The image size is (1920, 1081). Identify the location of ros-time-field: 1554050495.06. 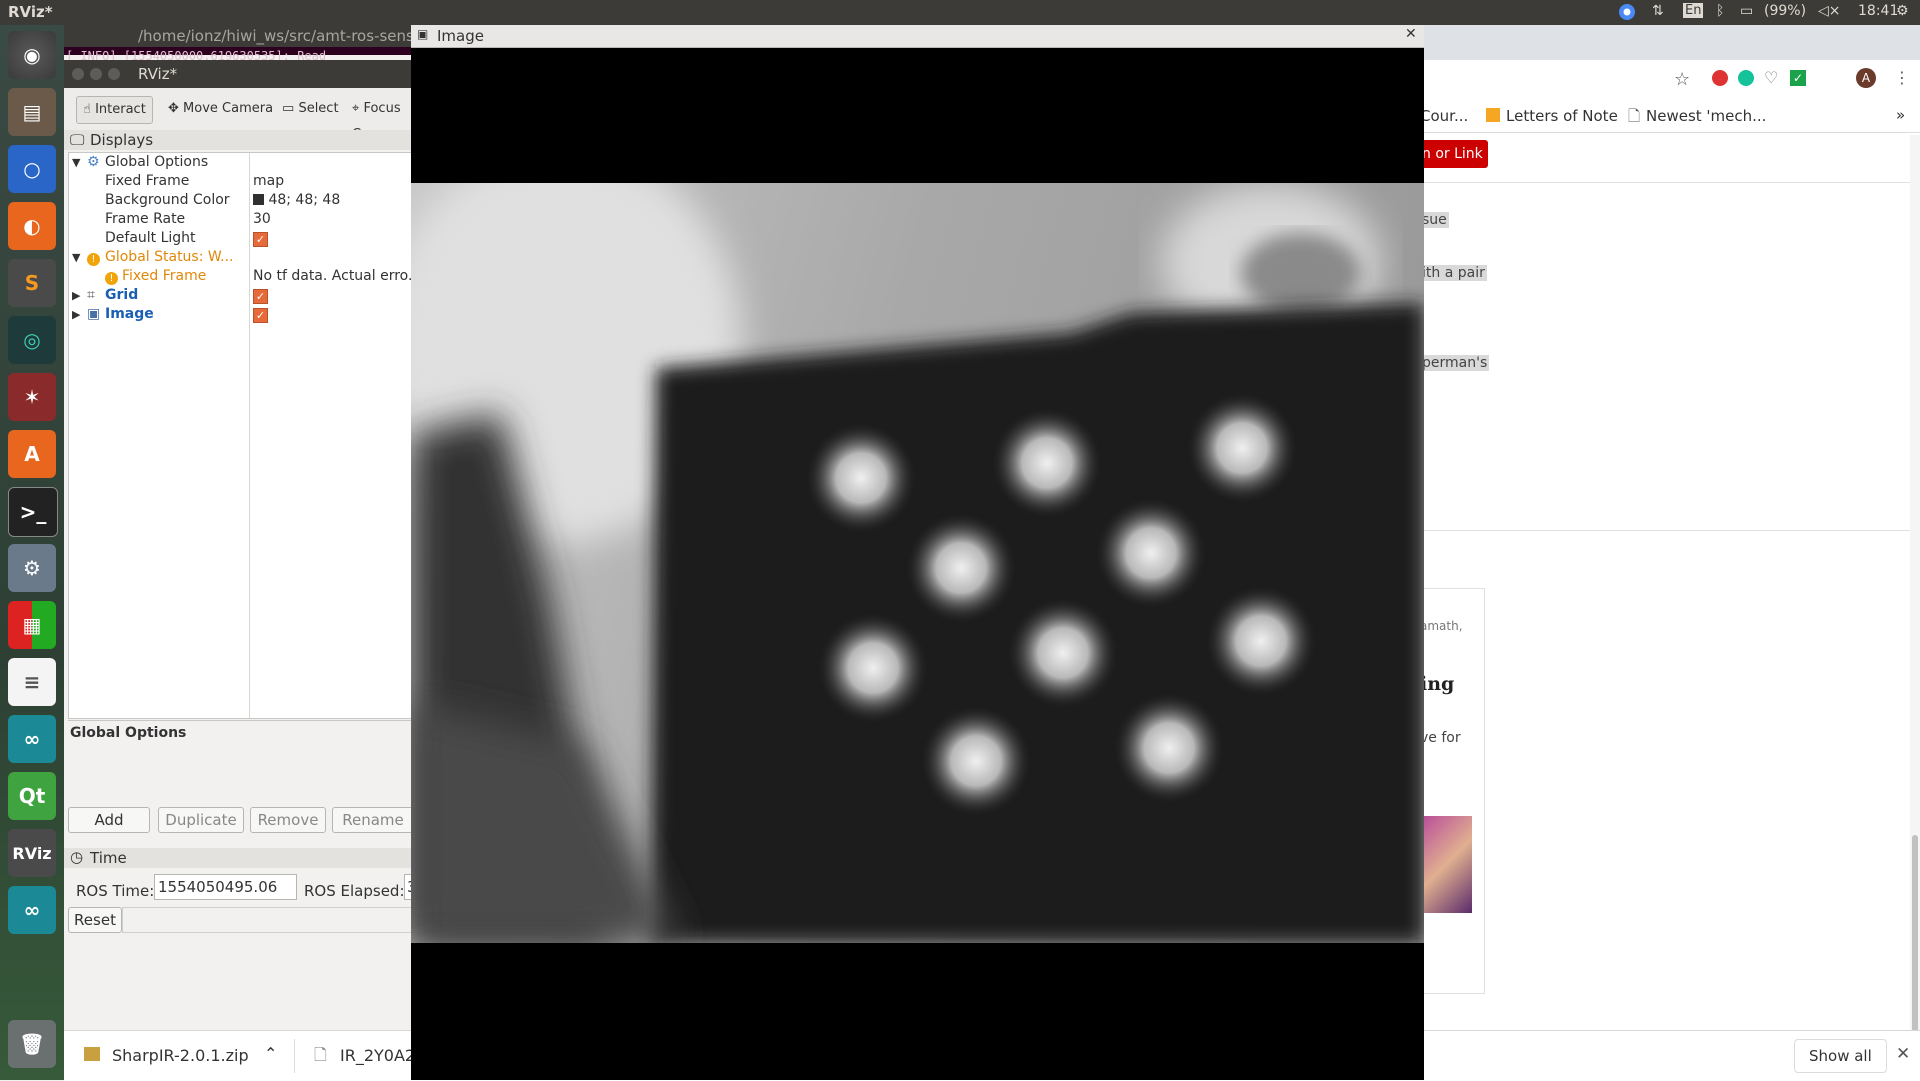
(225, 887).